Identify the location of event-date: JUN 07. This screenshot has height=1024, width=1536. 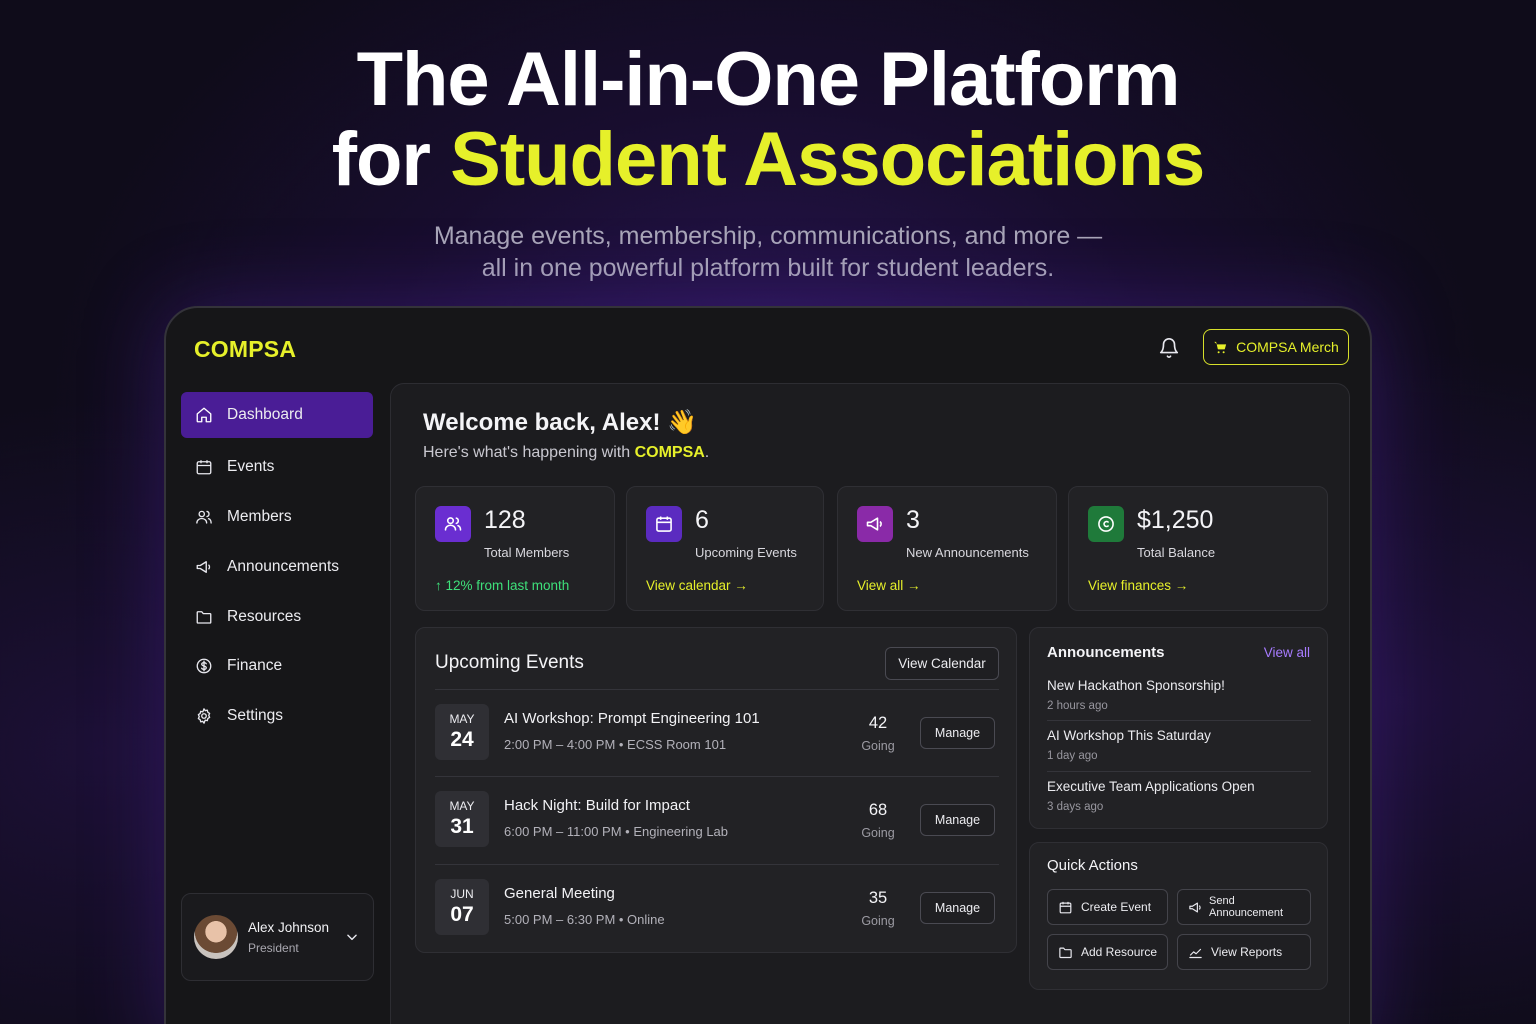
(462, 907).